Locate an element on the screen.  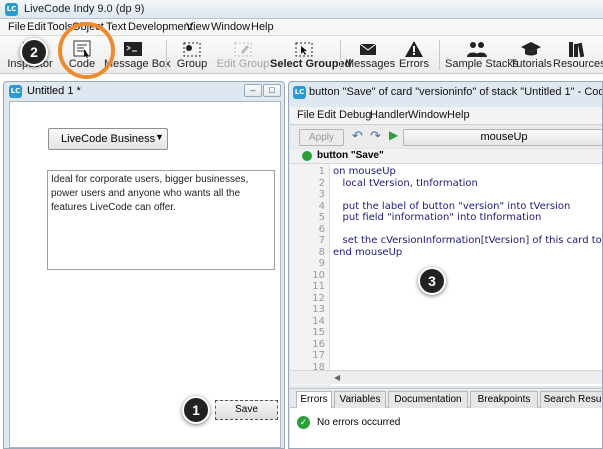
line-number: 10 is located at coordinates (318, 275).